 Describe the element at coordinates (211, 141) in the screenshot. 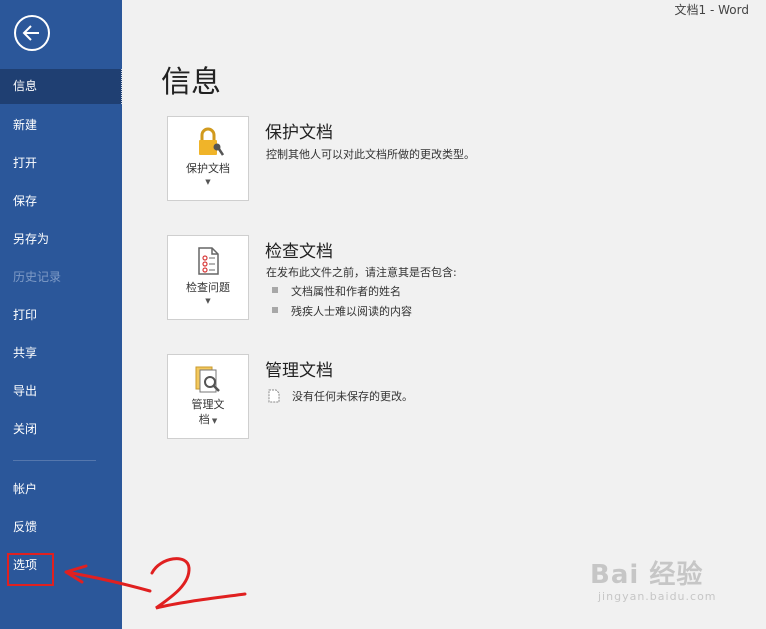

I see `lock-key-icon` at that location.